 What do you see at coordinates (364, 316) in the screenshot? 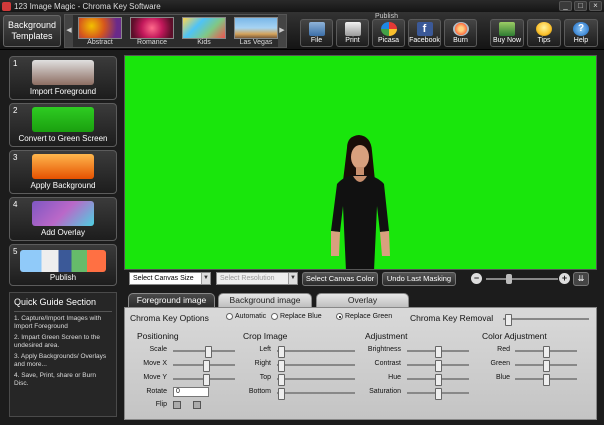
I see `radio-replace-green: Replace Green` at bounding box center [364, 316].